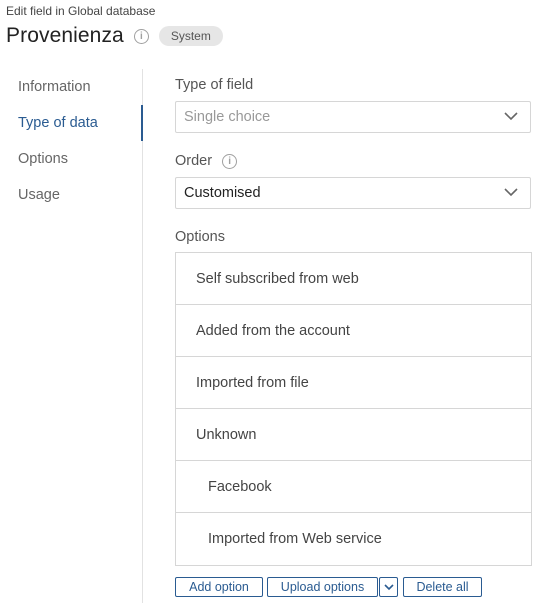 The image size is (539, 603). What do you see at coordinates (353, 279) in the screenshot?
I see `list-item: Self subscribed from web` at bounding box center [353, 279].